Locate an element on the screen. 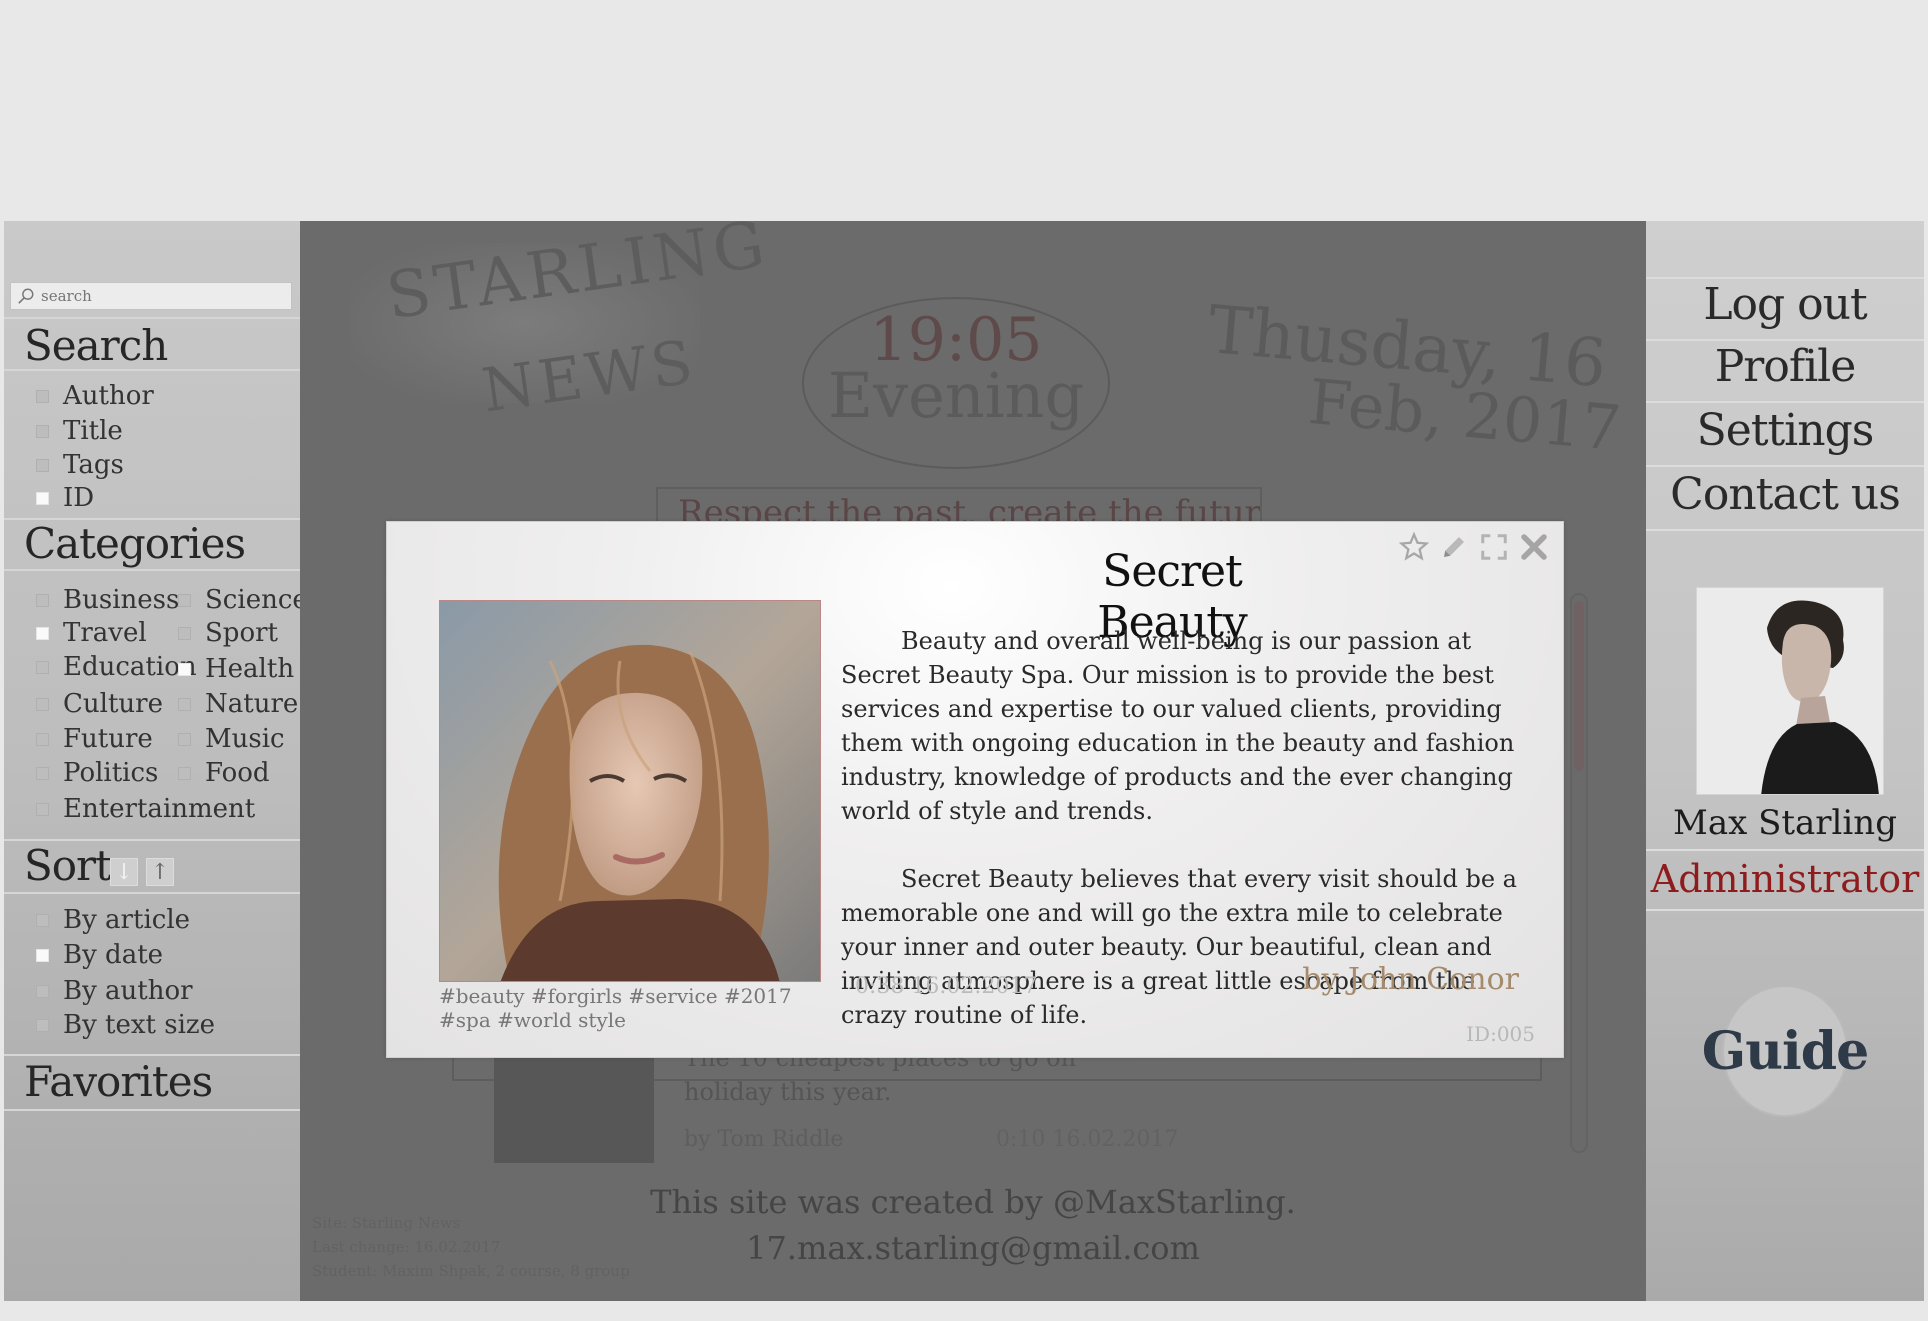  sort-by-article: By article is located at coordinates (113, 920).